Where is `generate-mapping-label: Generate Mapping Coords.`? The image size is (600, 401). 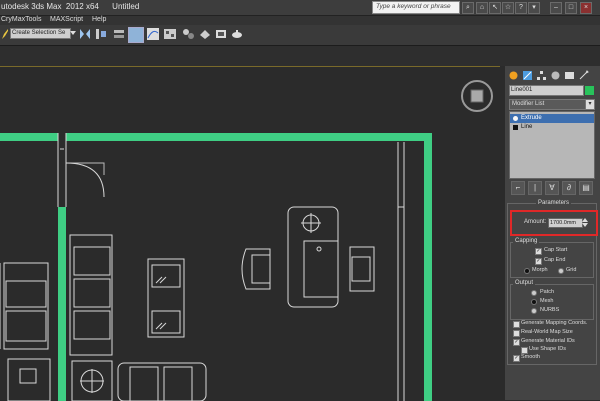
generate-mapping-label: Generate Mapping Coords. is located at coordinates (554, 323).